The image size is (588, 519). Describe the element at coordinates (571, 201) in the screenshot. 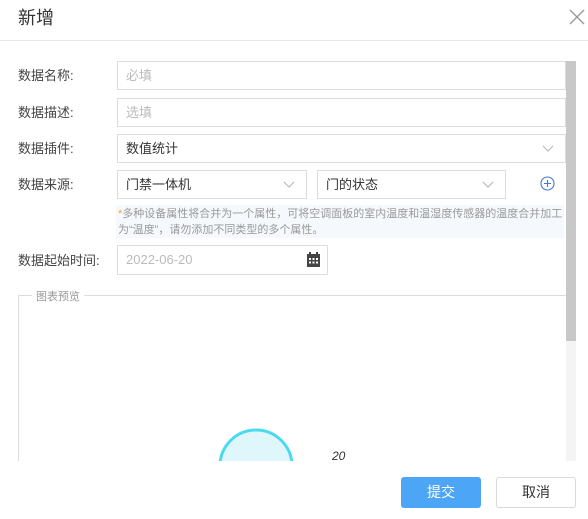

I see `scrollbar-thumb` at that location.